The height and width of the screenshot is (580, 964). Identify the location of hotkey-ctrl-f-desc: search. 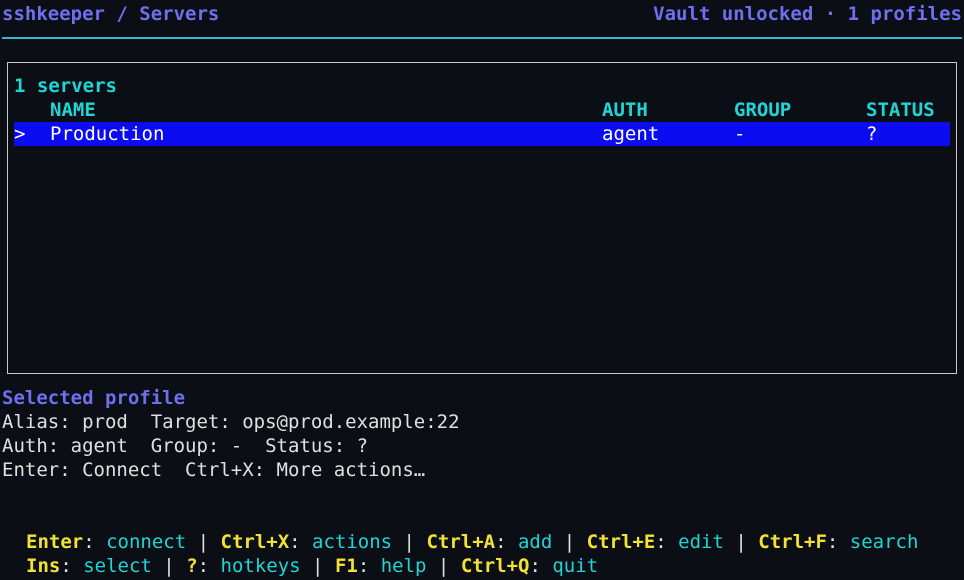
(884, 542).